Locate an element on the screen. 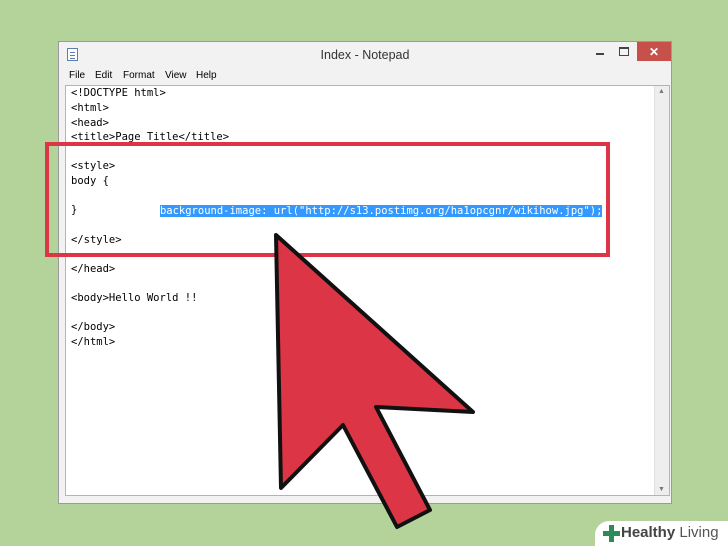  watermark-bold: Healthy is located at coordinates (648, 532).